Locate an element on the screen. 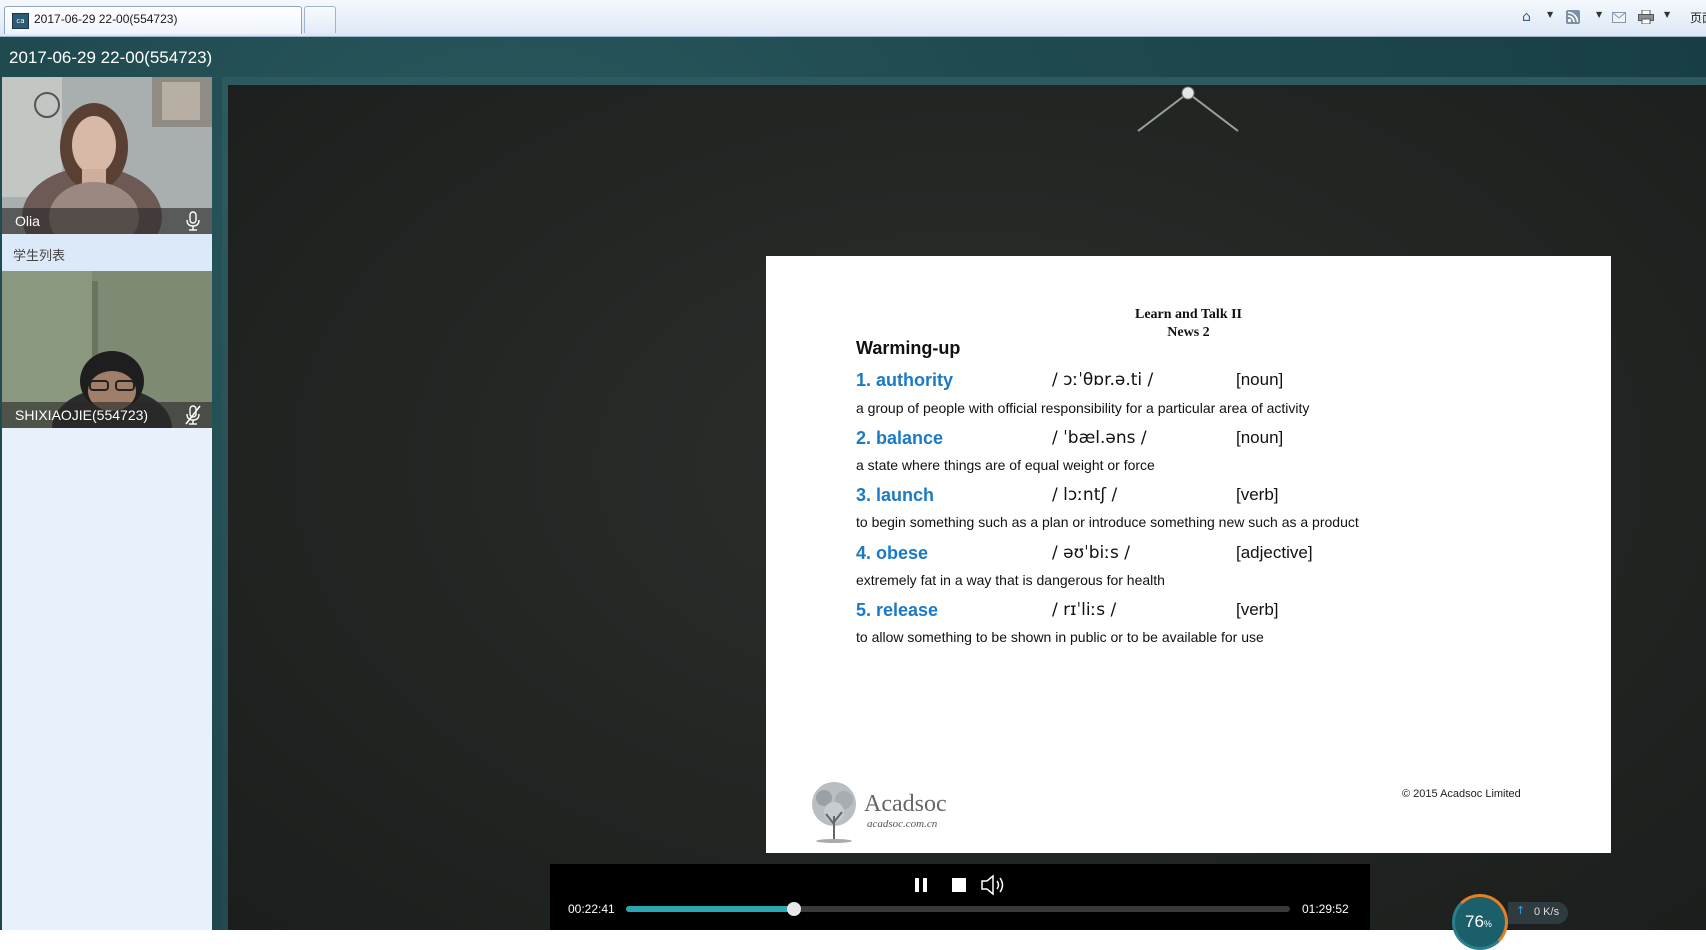  vocab-word: 2. balance is located at coordinates (900, 438).